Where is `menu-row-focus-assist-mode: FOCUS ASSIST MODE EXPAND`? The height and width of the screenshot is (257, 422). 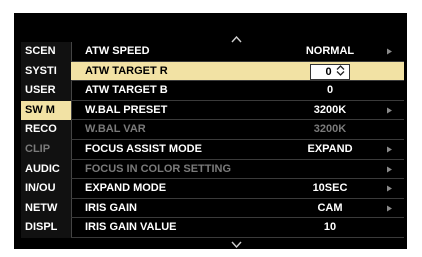
menu-row-focus-assist-mode: FOCUS ASSIST MODE EXPAND is located at coordinates (237, 150).